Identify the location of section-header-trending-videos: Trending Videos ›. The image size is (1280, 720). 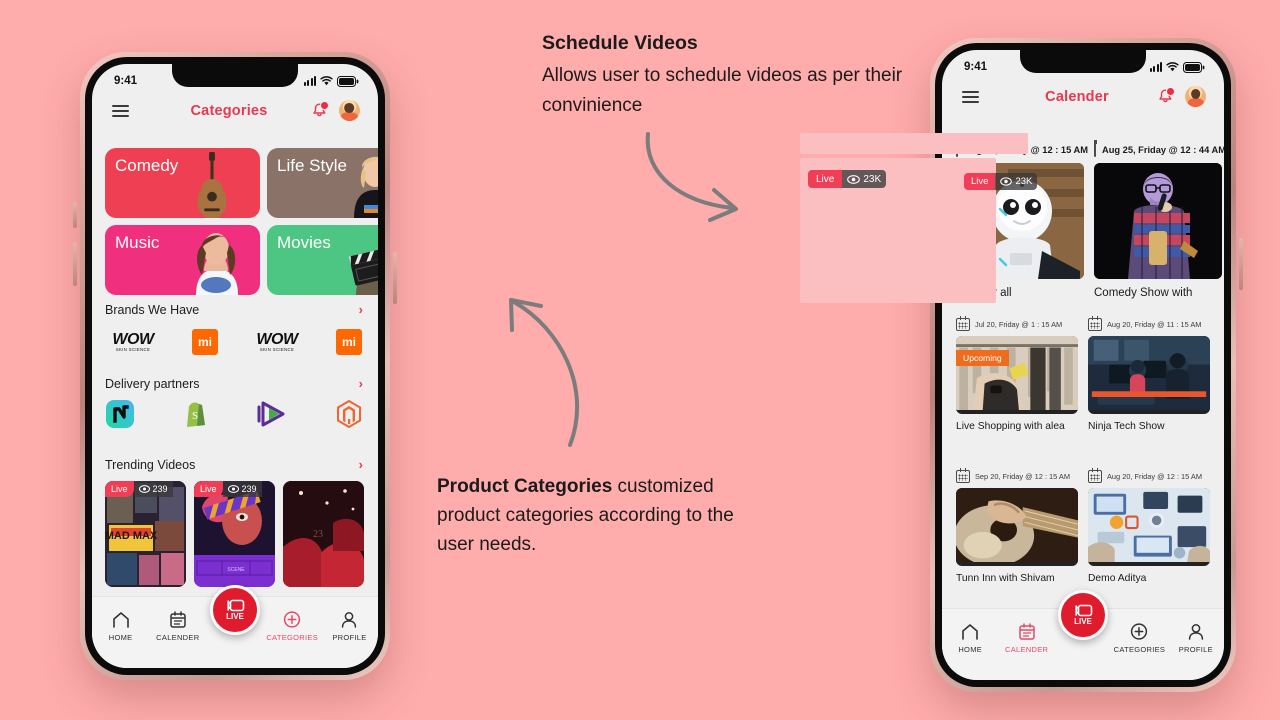
(234, 464).